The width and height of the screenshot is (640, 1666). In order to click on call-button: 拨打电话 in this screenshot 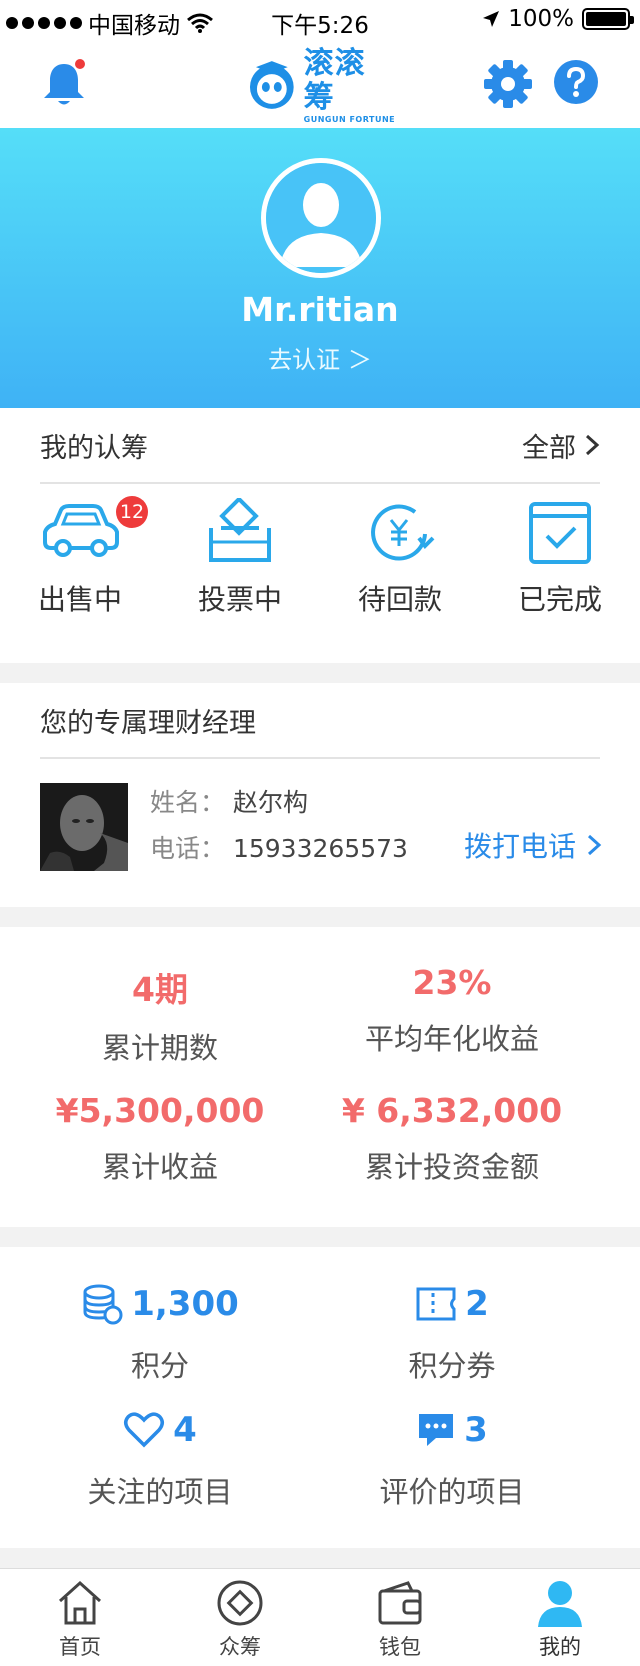, I will do `click(533, 845)`.